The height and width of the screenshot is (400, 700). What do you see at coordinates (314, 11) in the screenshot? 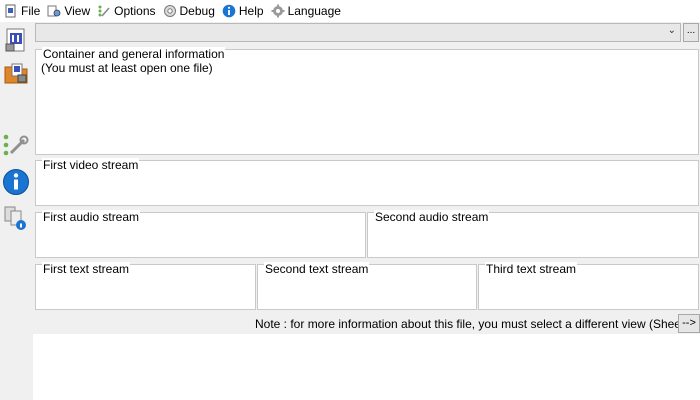
I see `menu-language-label: Language` at bounding box center [314, 11].